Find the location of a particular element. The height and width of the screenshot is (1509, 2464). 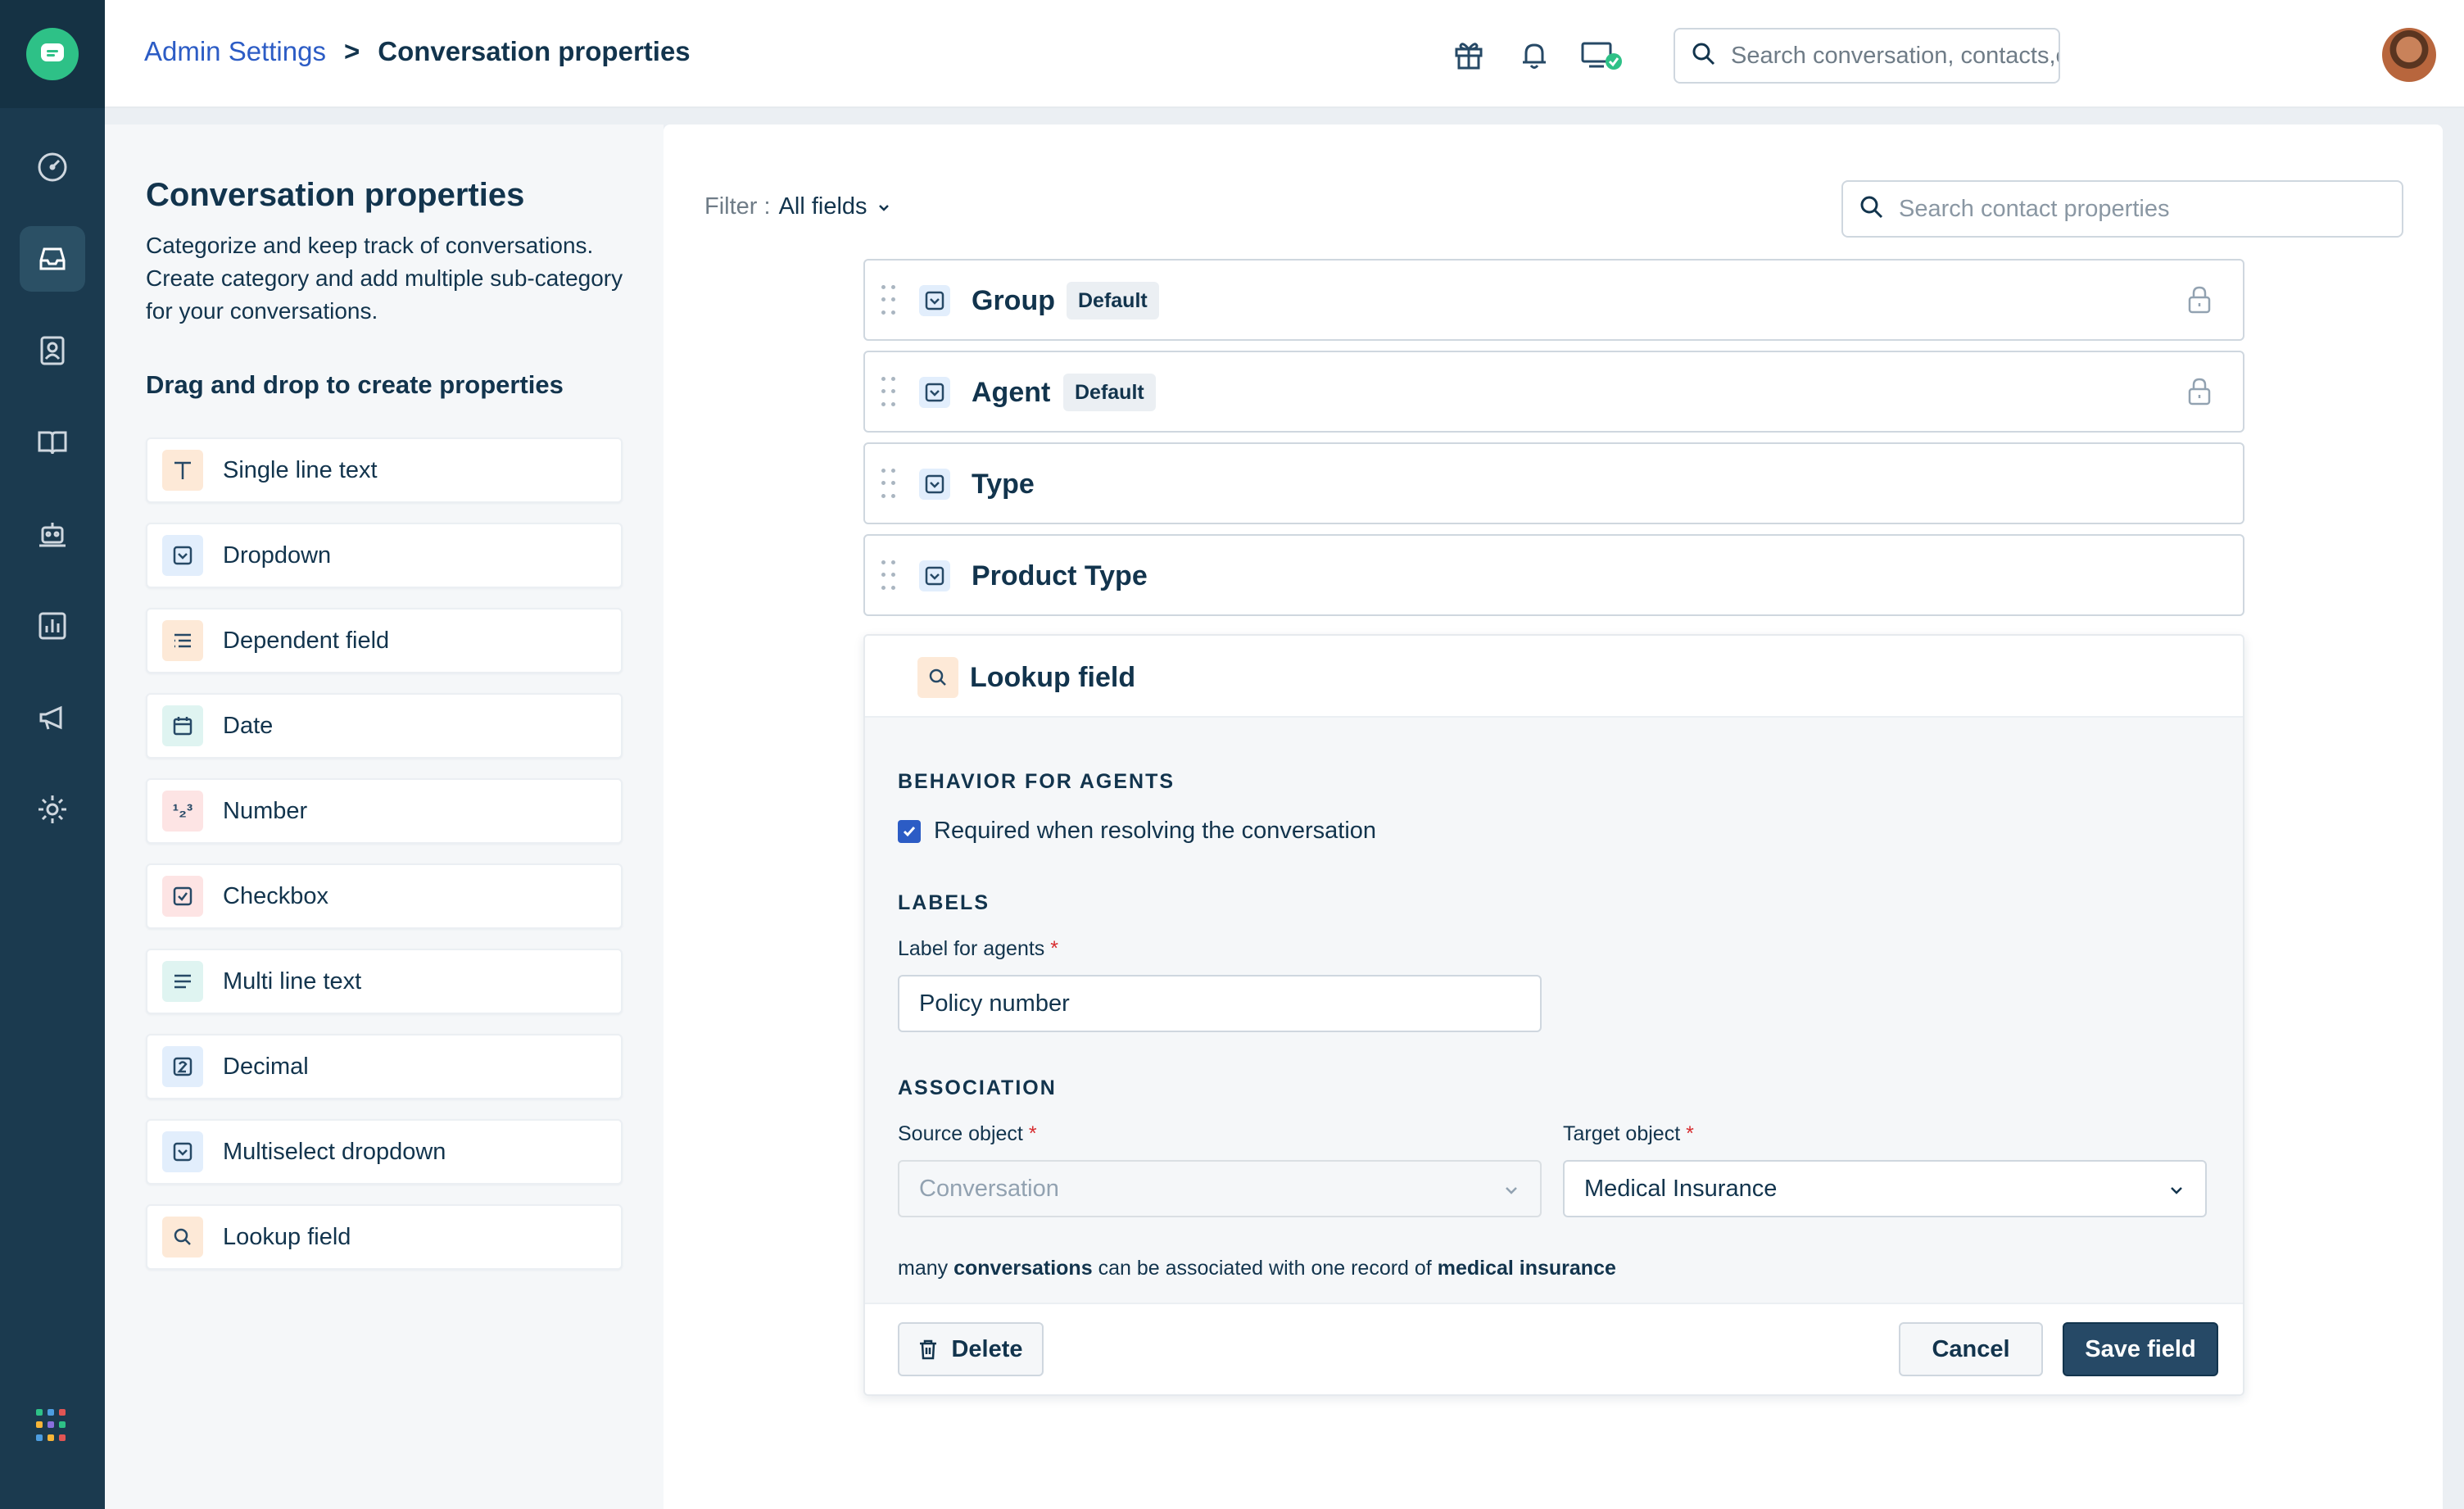

target-object-label: Target object * is located at coordinates (1628, 1134).